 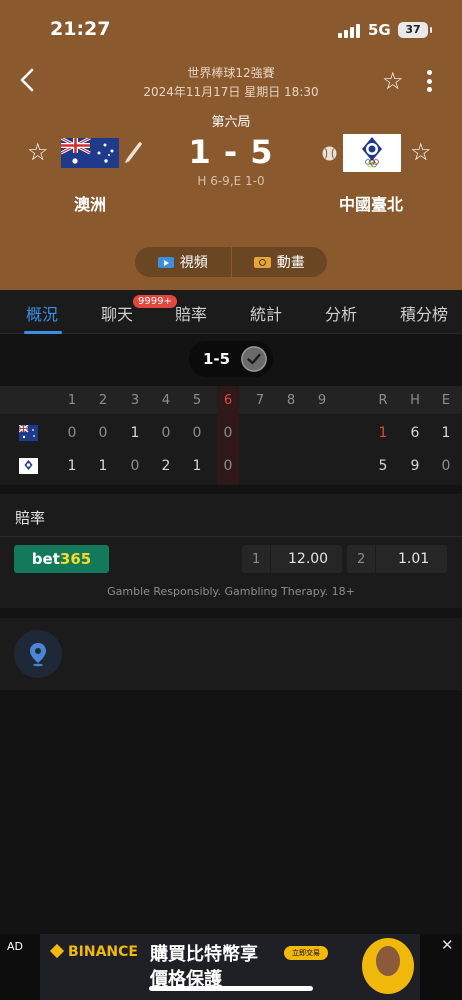 I want to click on chinese-taipei-mini-flag-icon, so click(x=28, y=466).